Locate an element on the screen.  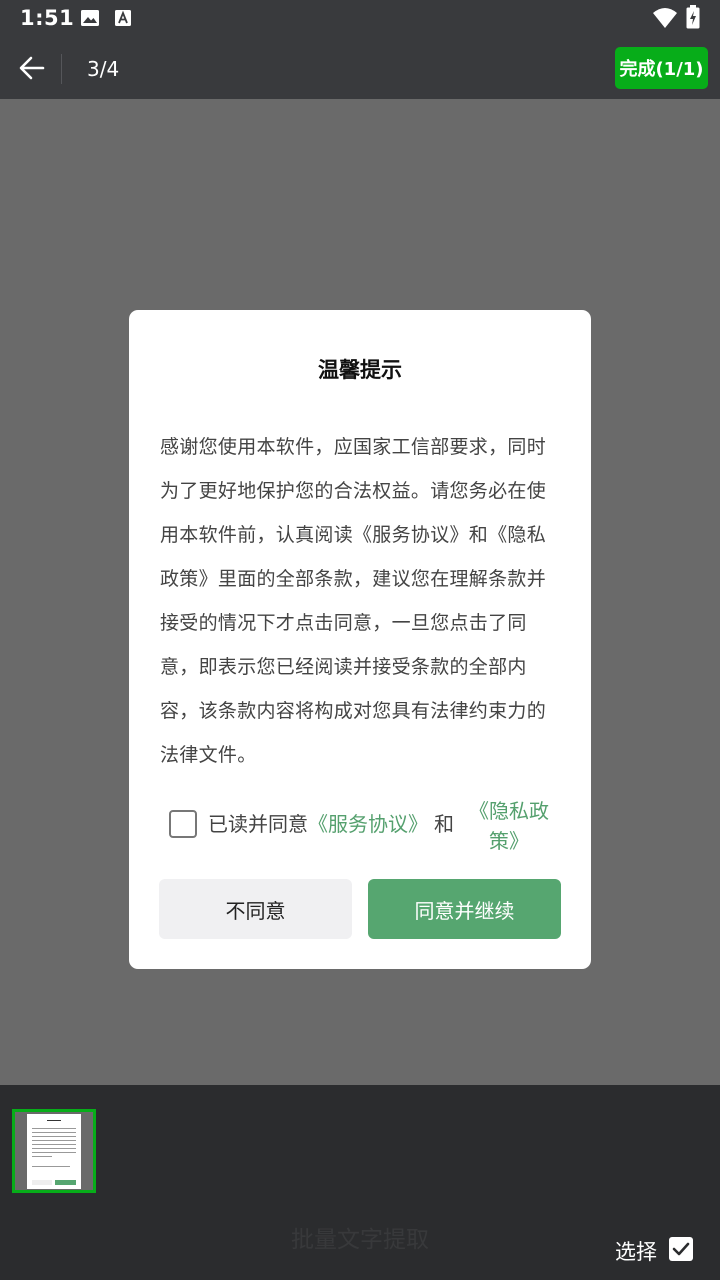
arrow-left-icon is located at coordinates (32, 68).